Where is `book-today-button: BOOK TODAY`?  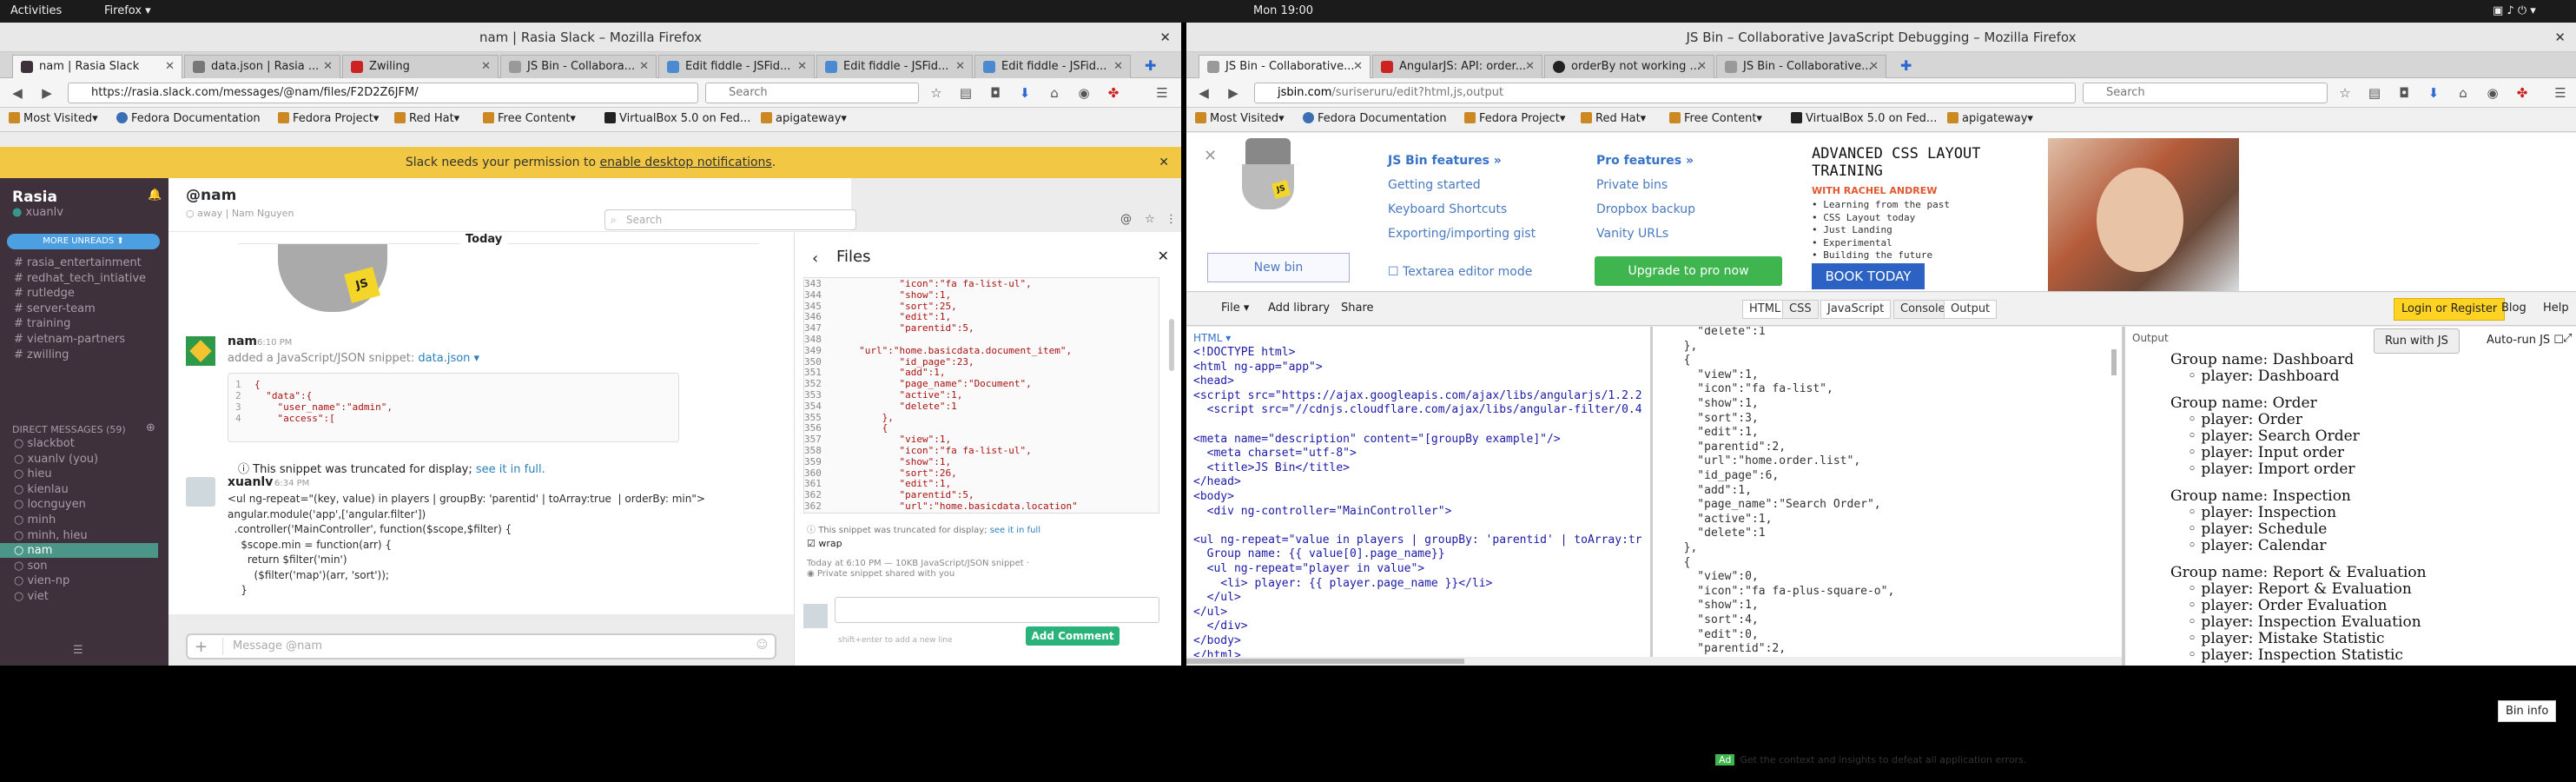
book-today-button: BOOK TODAY is located at coordinates (1869, 276).